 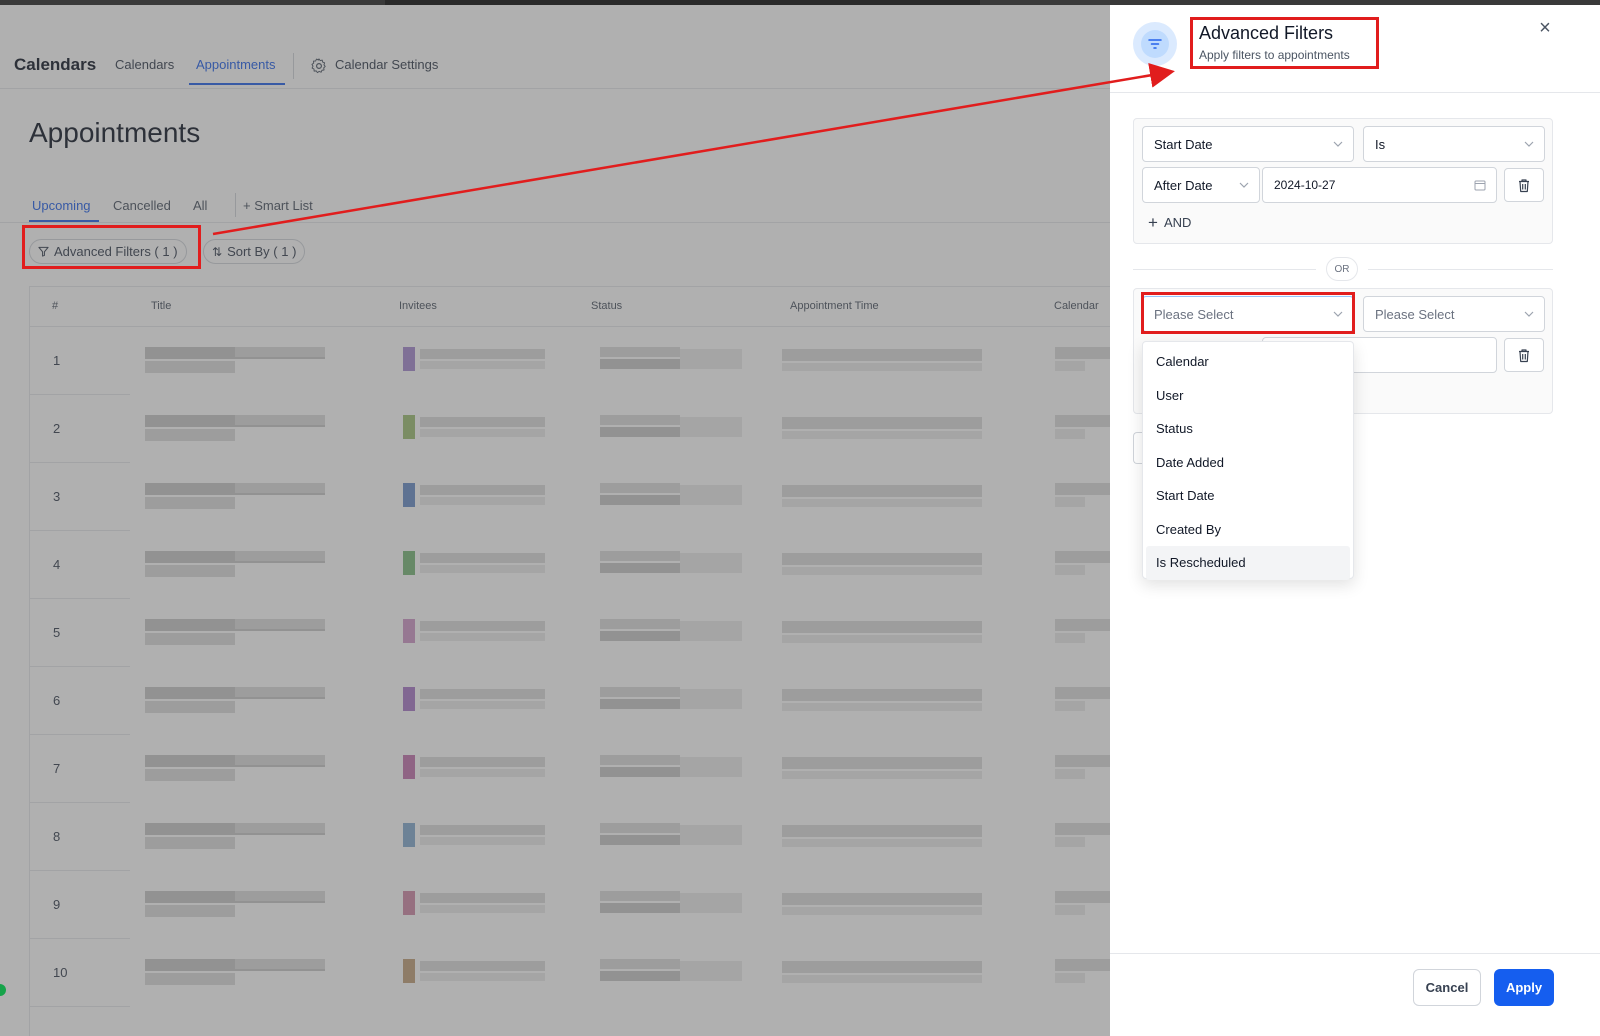 I want to click on field-select: Start Date, so click(x=1248, y=144).